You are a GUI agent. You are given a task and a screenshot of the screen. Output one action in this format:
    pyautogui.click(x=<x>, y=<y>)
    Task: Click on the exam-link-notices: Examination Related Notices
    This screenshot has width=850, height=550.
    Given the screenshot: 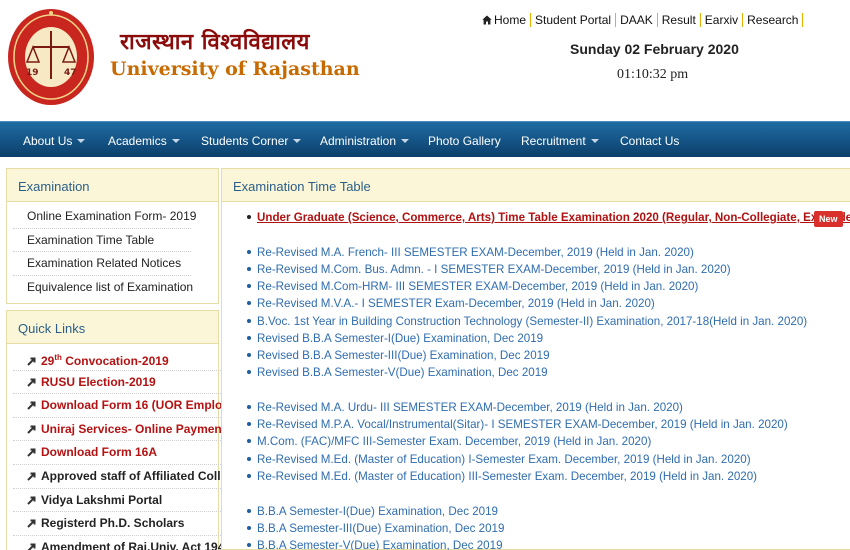 What is the action you would take?
    pyautogui.click(x=102, y=264)
    